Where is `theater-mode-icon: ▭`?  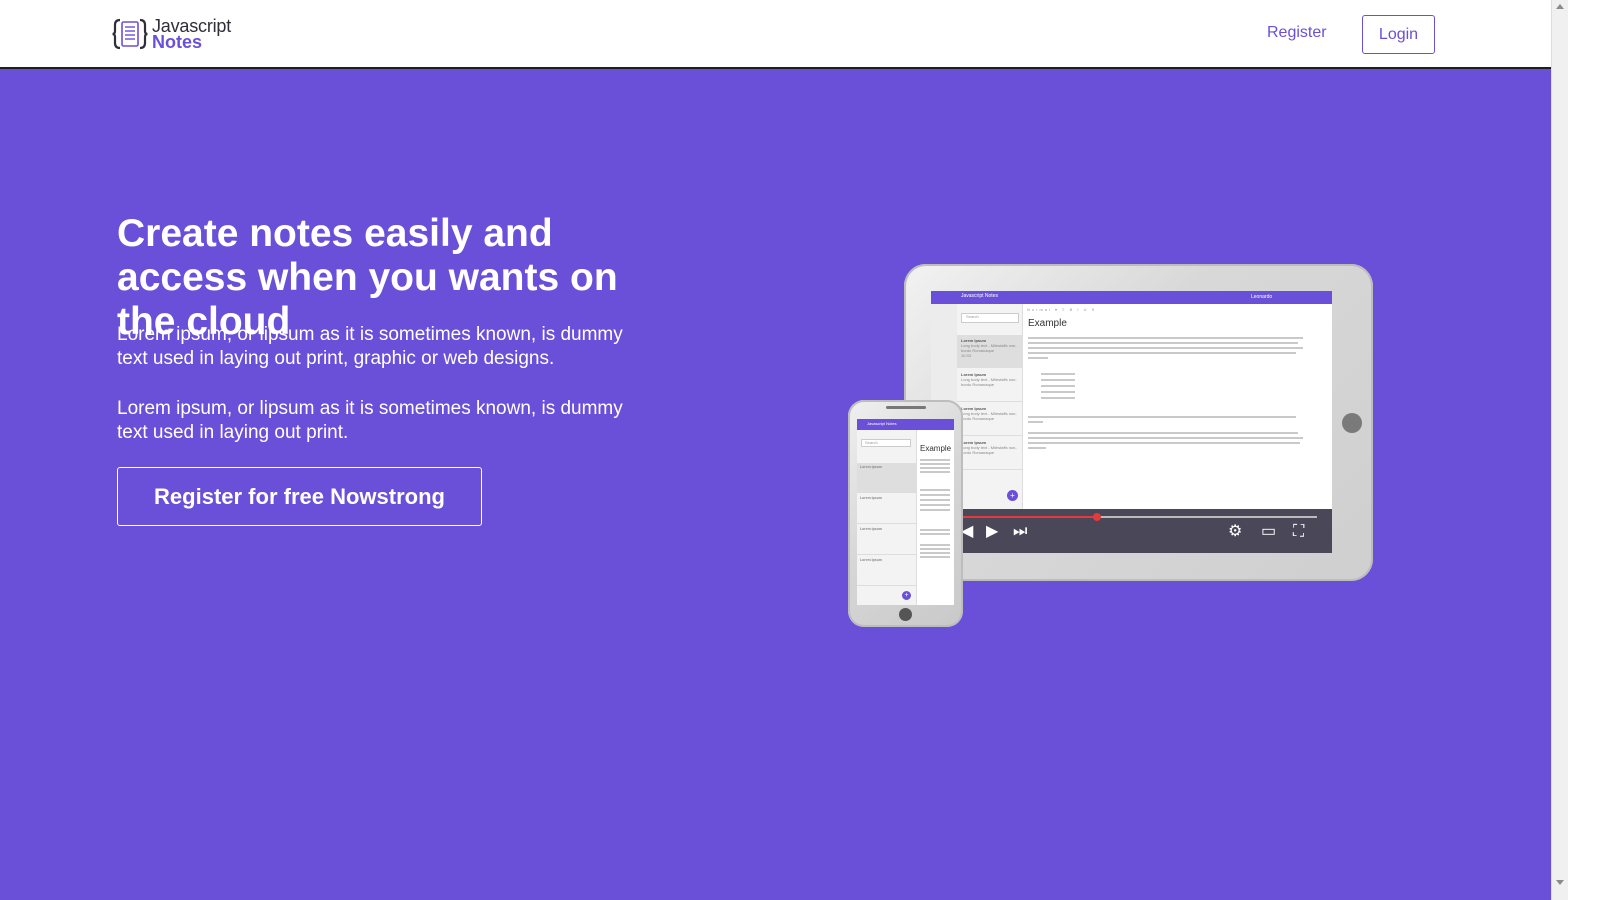
theater-mode-icon: ▭ is located at coordinates (1269, 531).